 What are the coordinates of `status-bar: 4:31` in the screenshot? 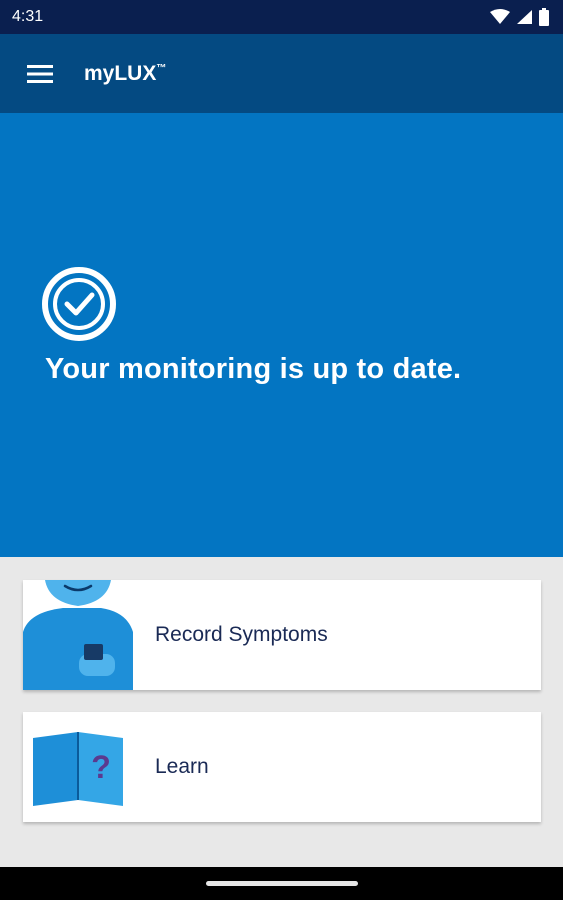 It's located at (281, 17).